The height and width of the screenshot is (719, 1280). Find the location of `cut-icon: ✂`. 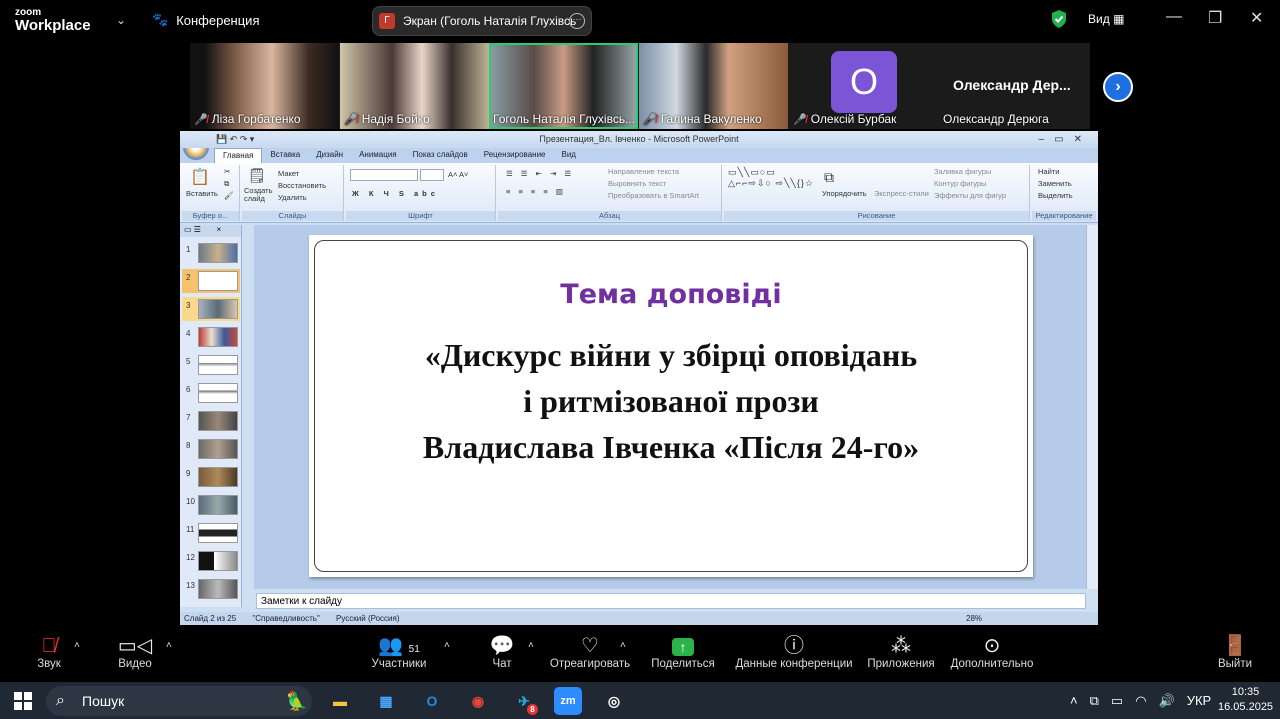

cut-icon: ✂ is located at coordinates (227, 171).